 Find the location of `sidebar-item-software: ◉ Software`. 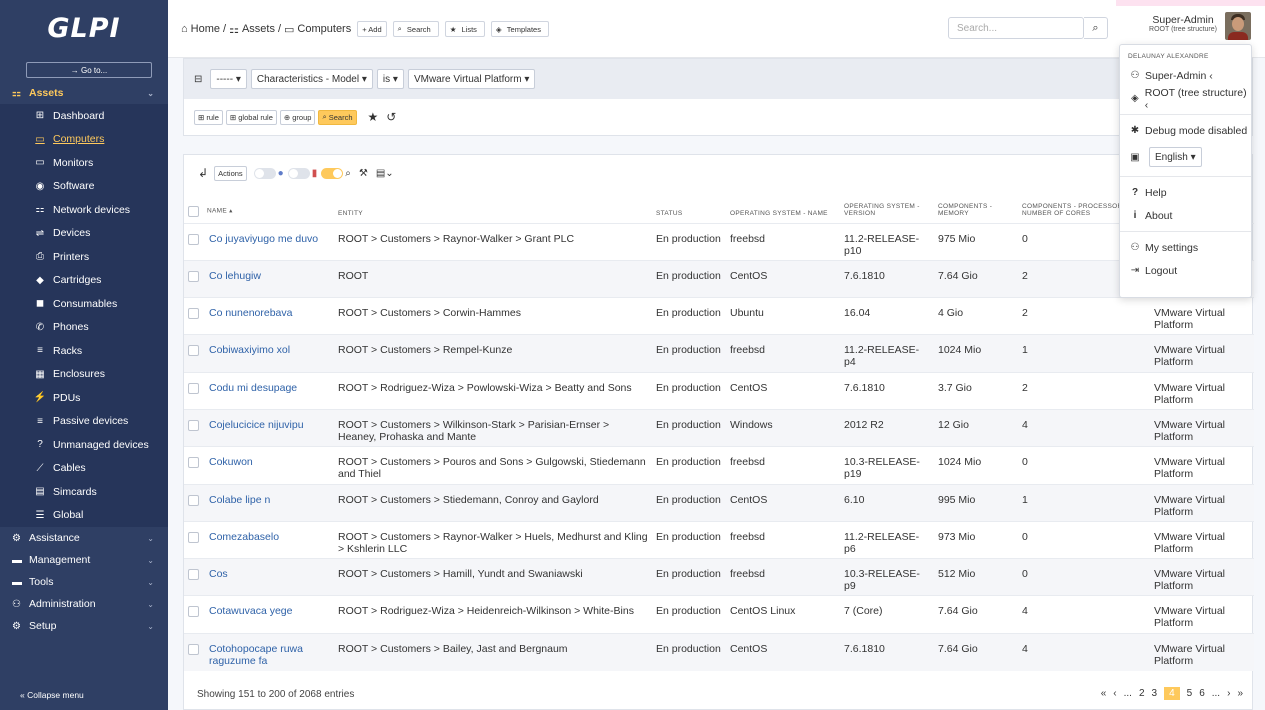

sidebar-item-software: ◉ Software is located at coordinates (84, 187).